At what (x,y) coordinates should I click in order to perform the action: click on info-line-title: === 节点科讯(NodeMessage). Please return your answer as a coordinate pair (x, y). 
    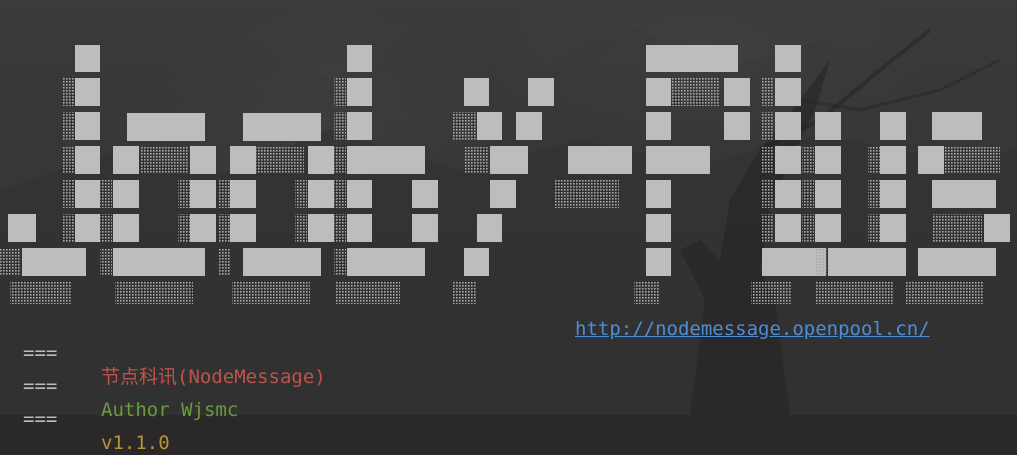
    Looking at the image, I should click on (174, 352).